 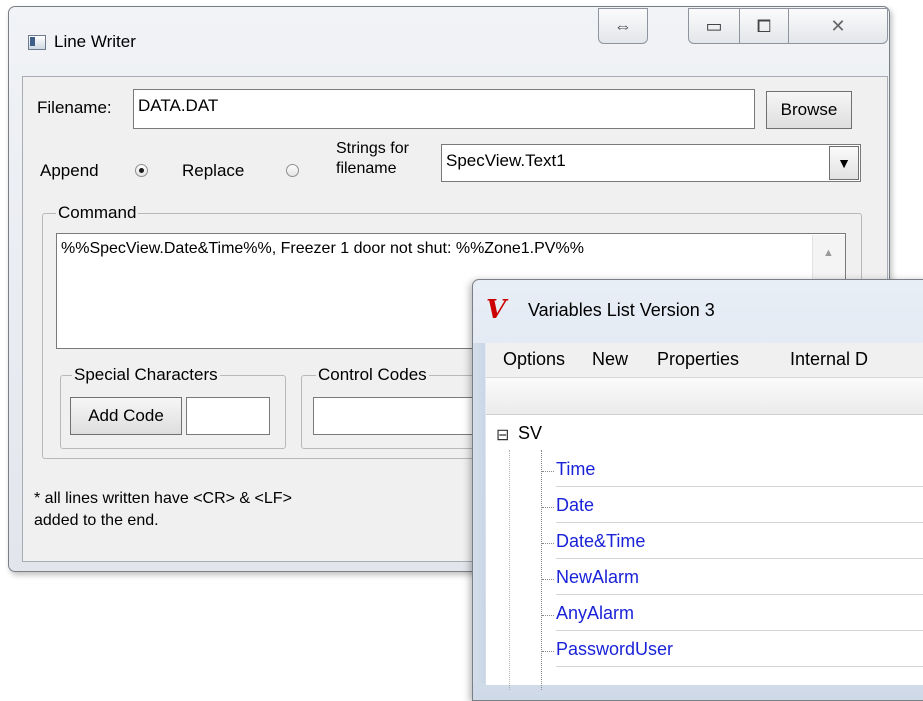 I want to click on window-border, so click(x=479, y=513).